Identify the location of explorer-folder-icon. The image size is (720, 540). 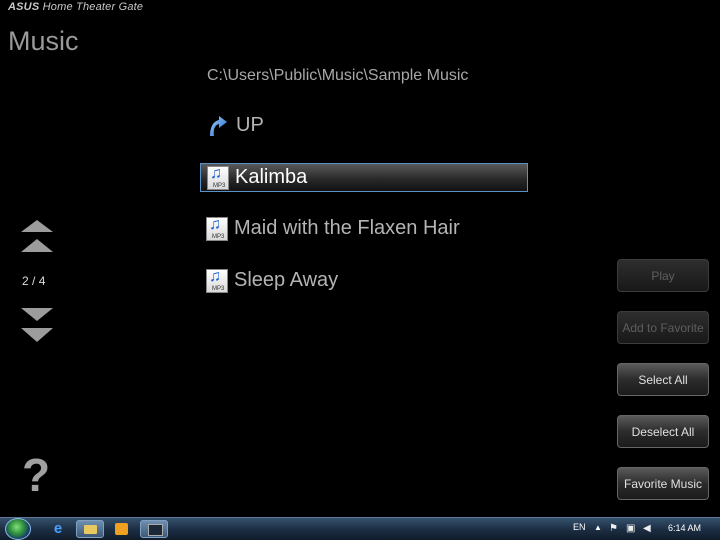
(90, 529).